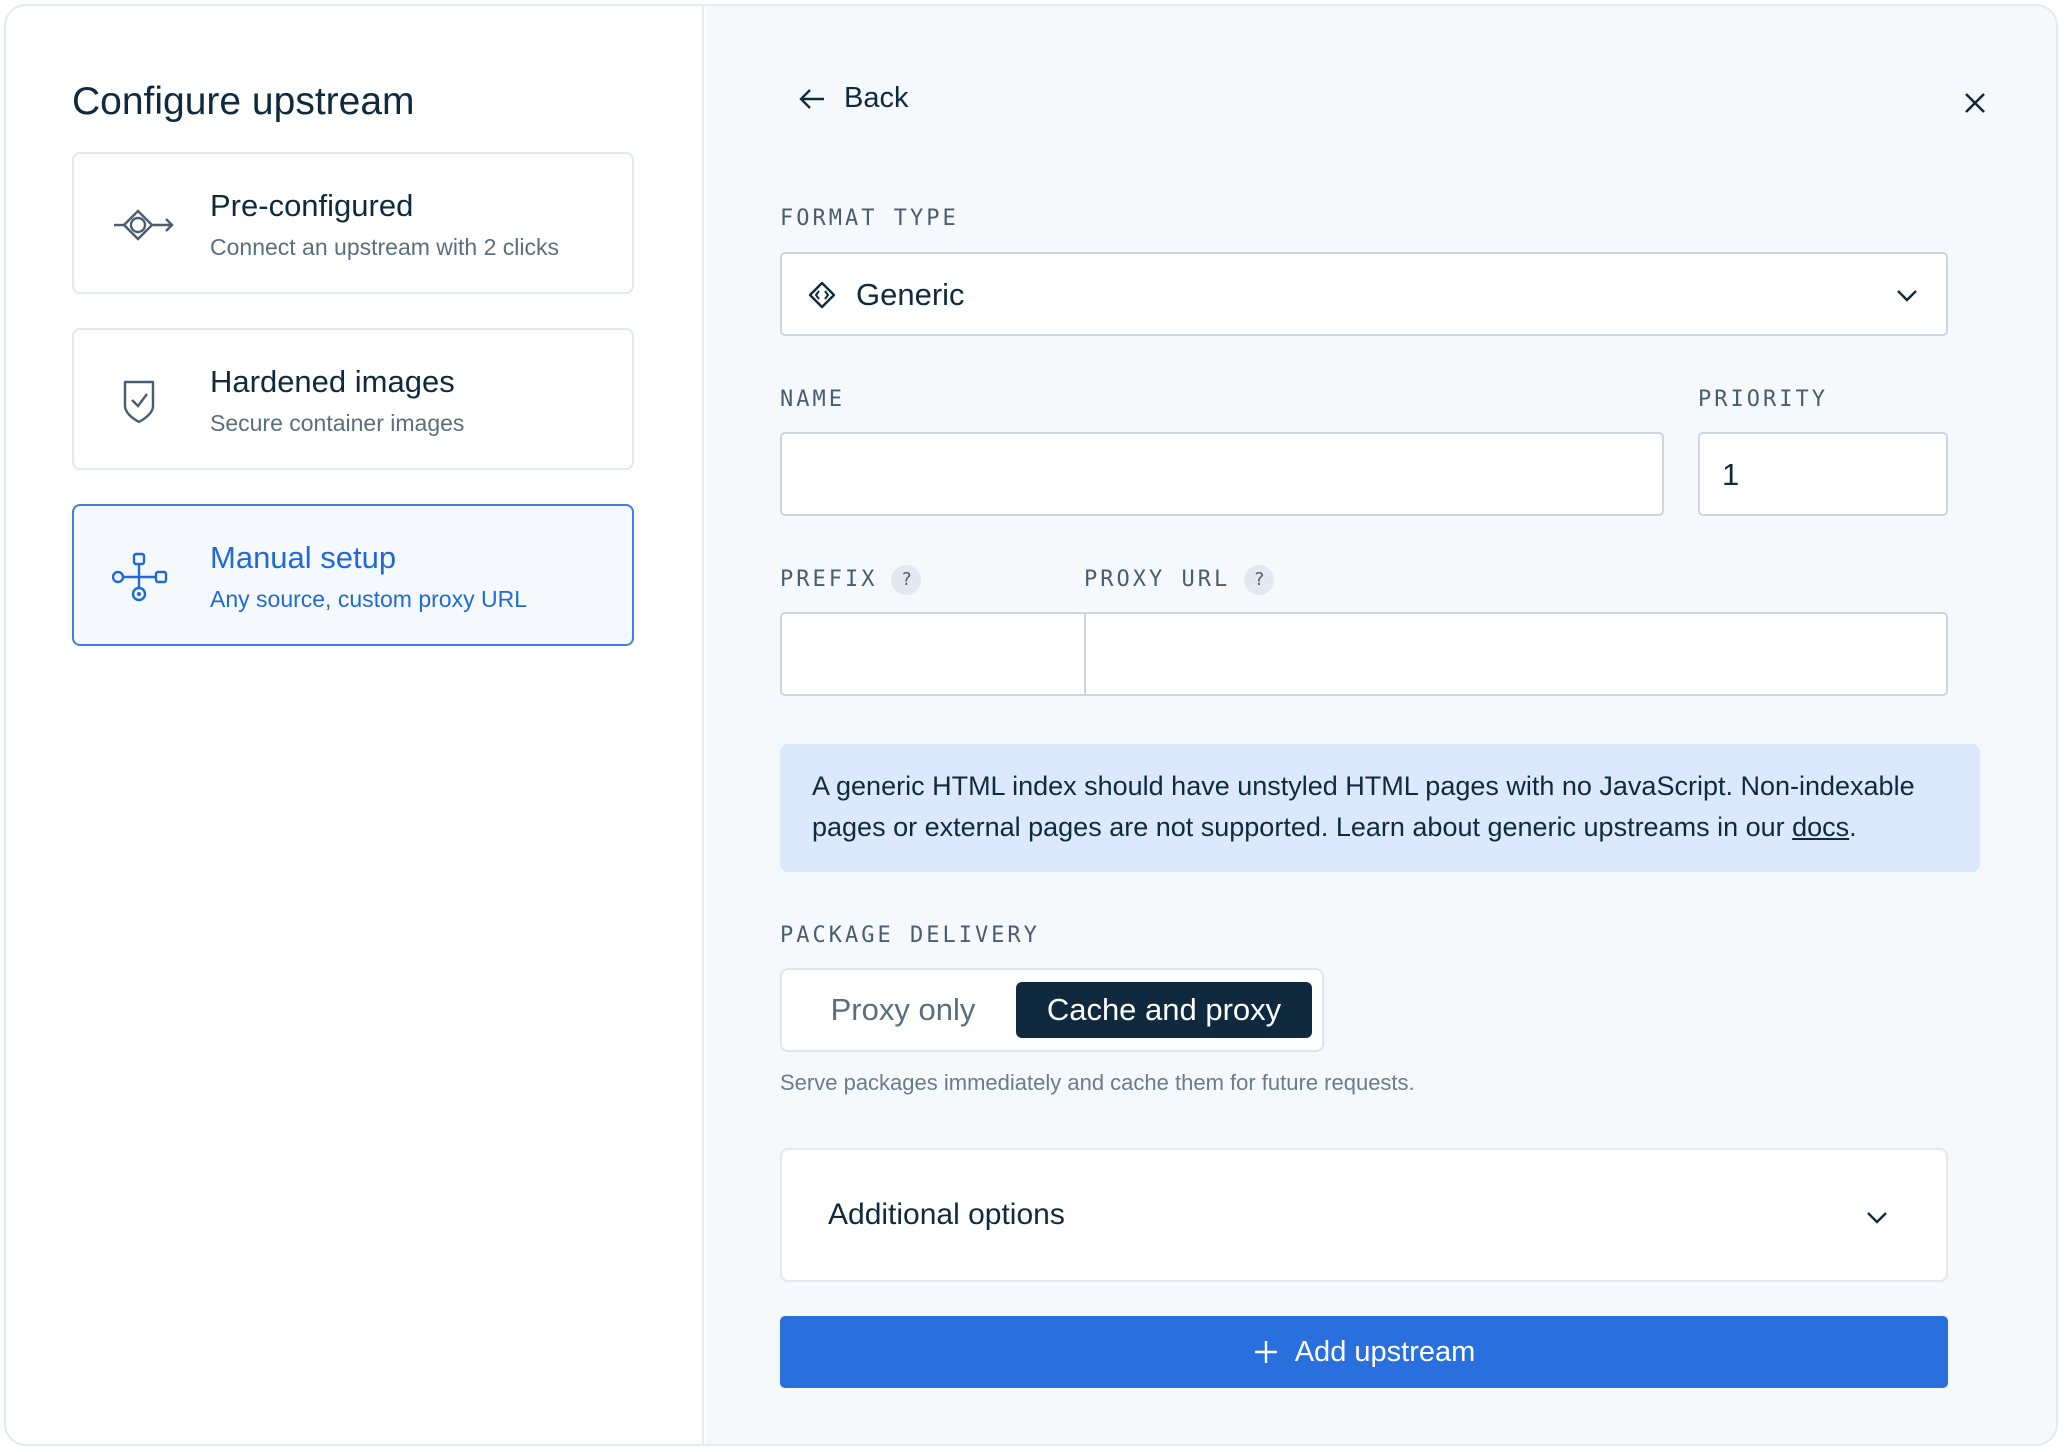 This screenshot has width=2064, height=1452. Describe the element at coordinates (906, 580) in the screenshot. I see `prefix-help-icon: ?` at that location.